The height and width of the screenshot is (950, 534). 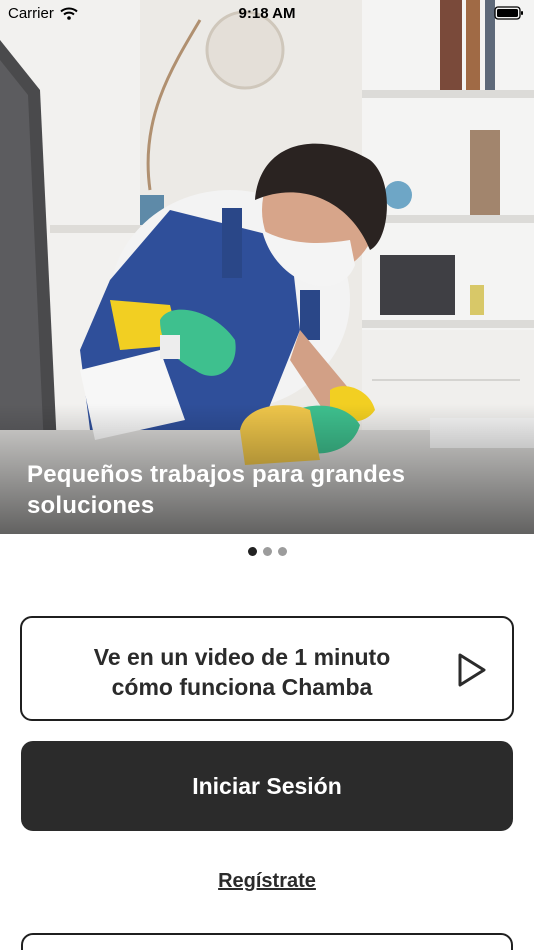 I want to click on status-time: 9:18 AM, so click(x=267, y=13).